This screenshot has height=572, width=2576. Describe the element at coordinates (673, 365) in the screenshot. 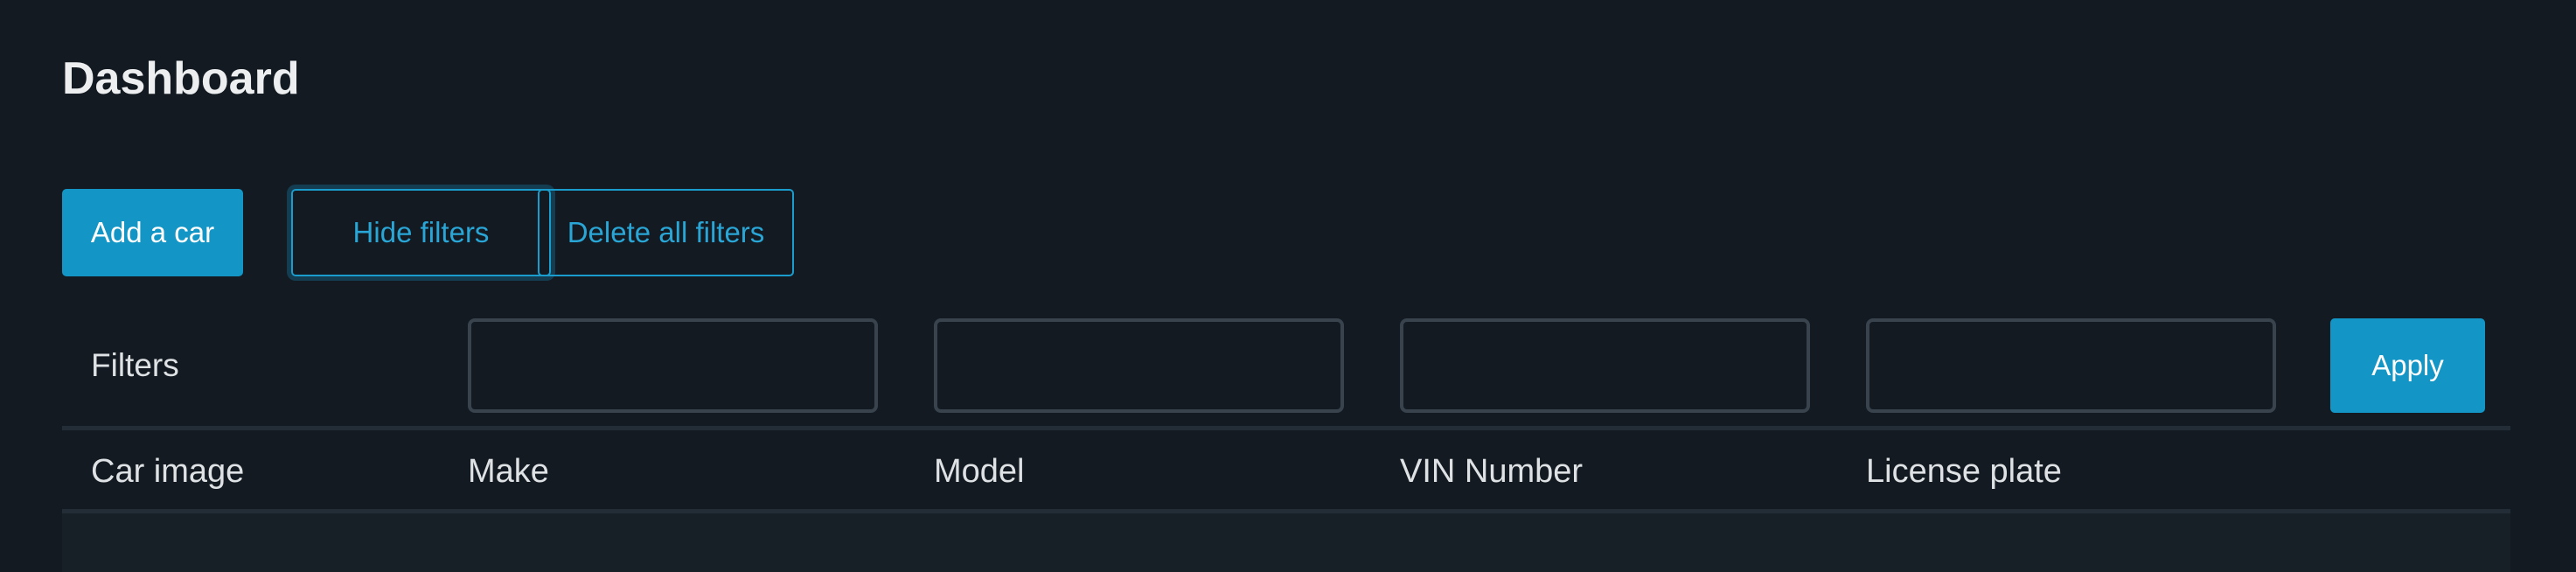

I see `make-filter-input` at that location.